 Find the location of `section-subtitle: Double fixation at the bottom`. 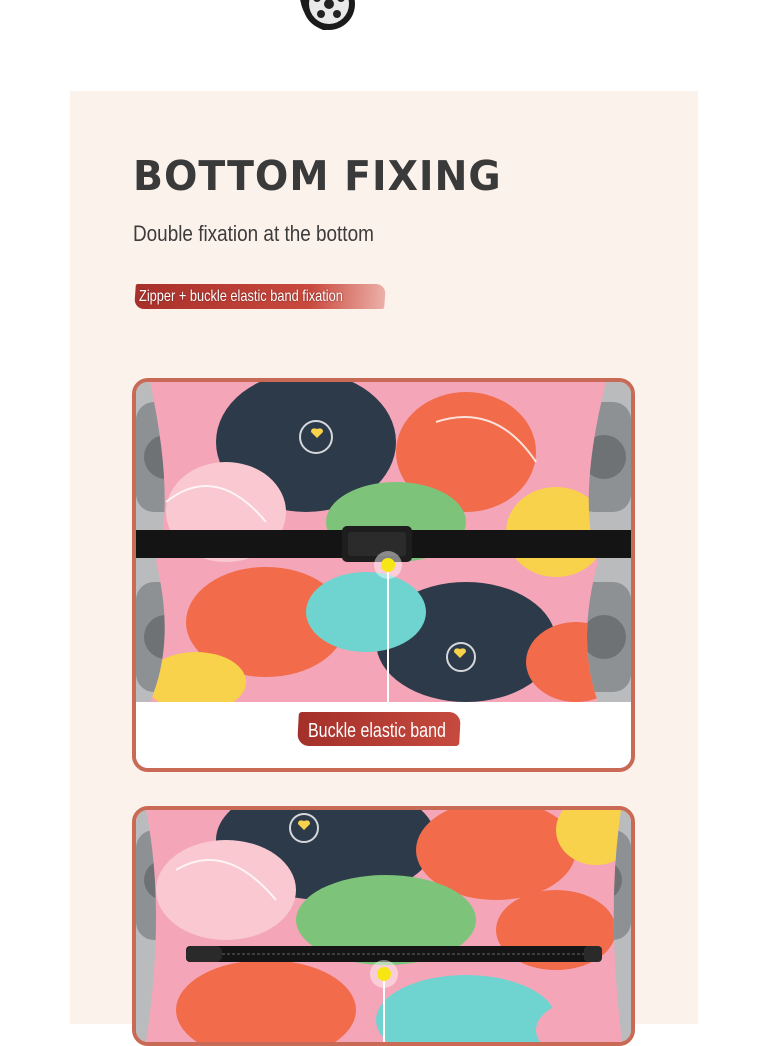

section-subtitle: Double fixation at the bottom is located at coordinates (253, 233).